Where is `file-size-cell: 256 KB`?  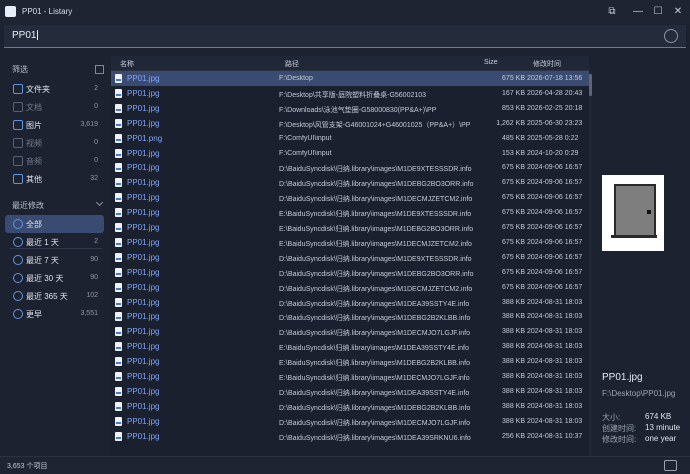
file-size-cell: 256 KB is located at coordinates (513, 436).